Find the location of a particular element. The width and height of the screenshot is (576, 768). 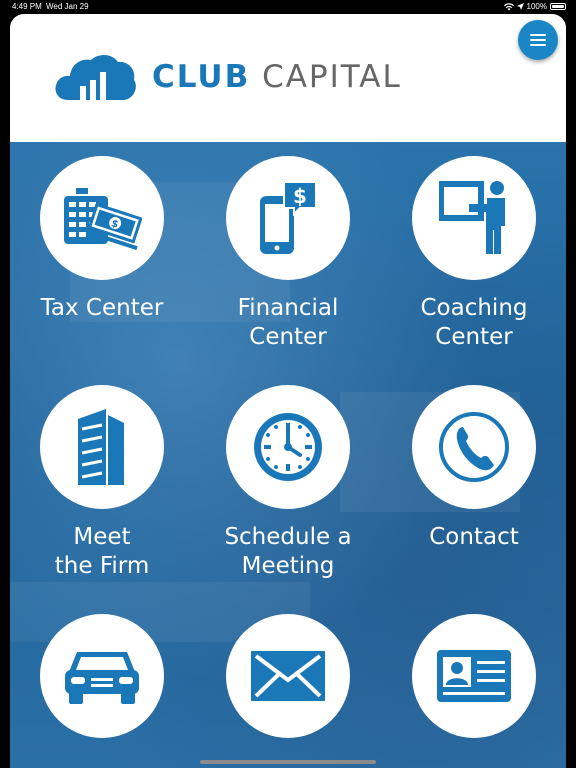

tile-email is located at coordinates (288, 683).